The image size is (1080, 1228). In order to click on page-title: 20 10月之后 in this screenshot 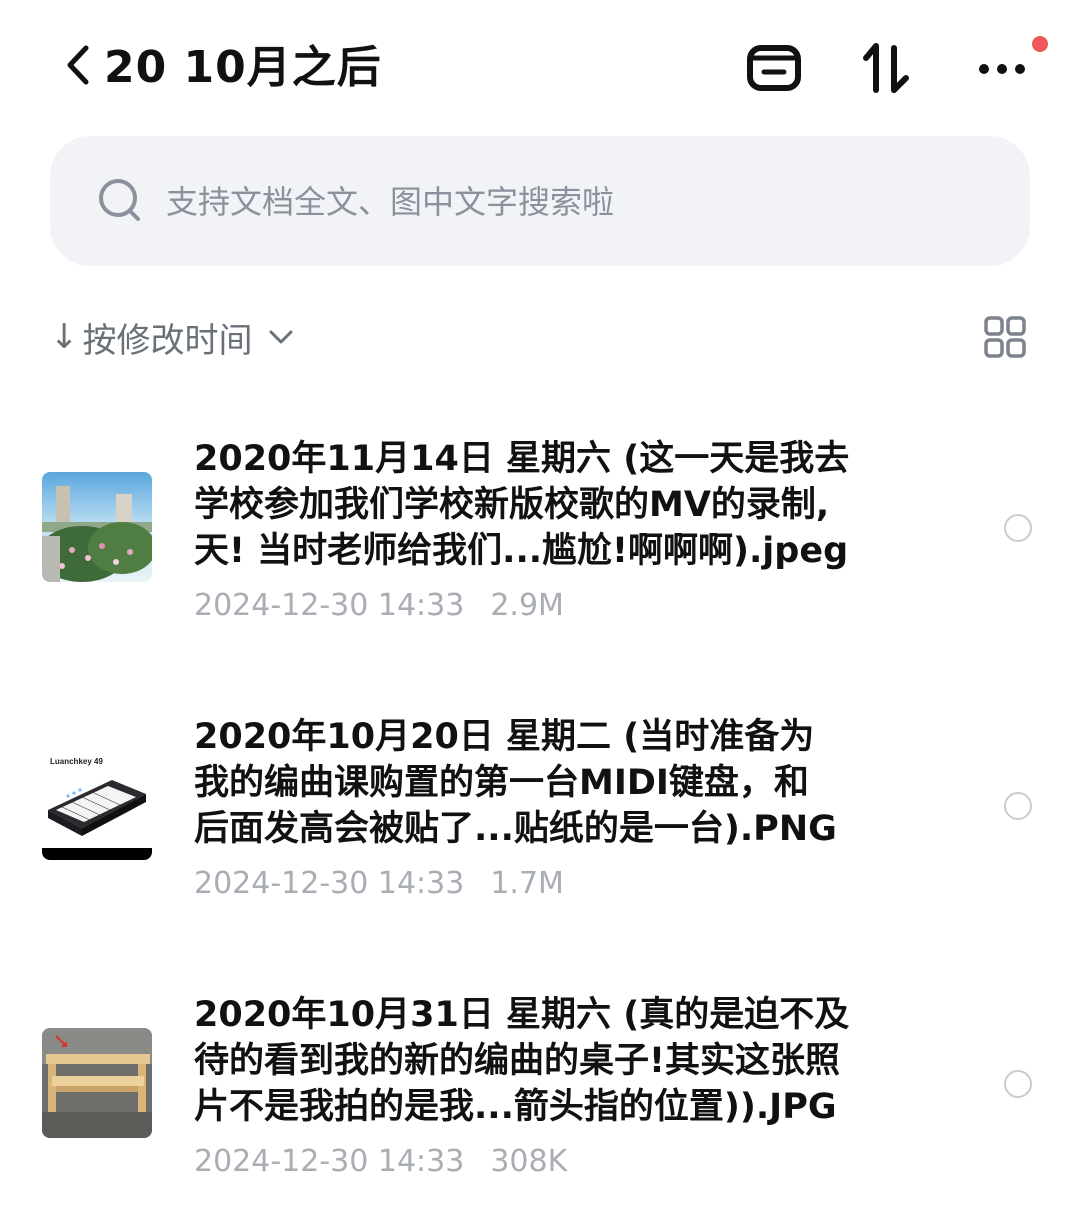, I will do `click(243, 67)`.